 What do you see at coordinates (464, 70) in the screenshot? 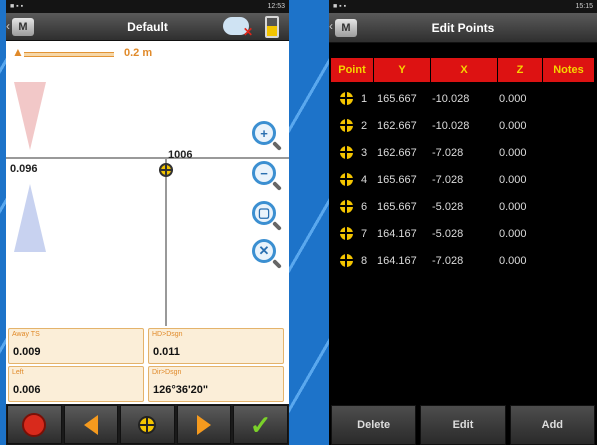
I see `column-header-x: X` at bounding box center [464, 70].